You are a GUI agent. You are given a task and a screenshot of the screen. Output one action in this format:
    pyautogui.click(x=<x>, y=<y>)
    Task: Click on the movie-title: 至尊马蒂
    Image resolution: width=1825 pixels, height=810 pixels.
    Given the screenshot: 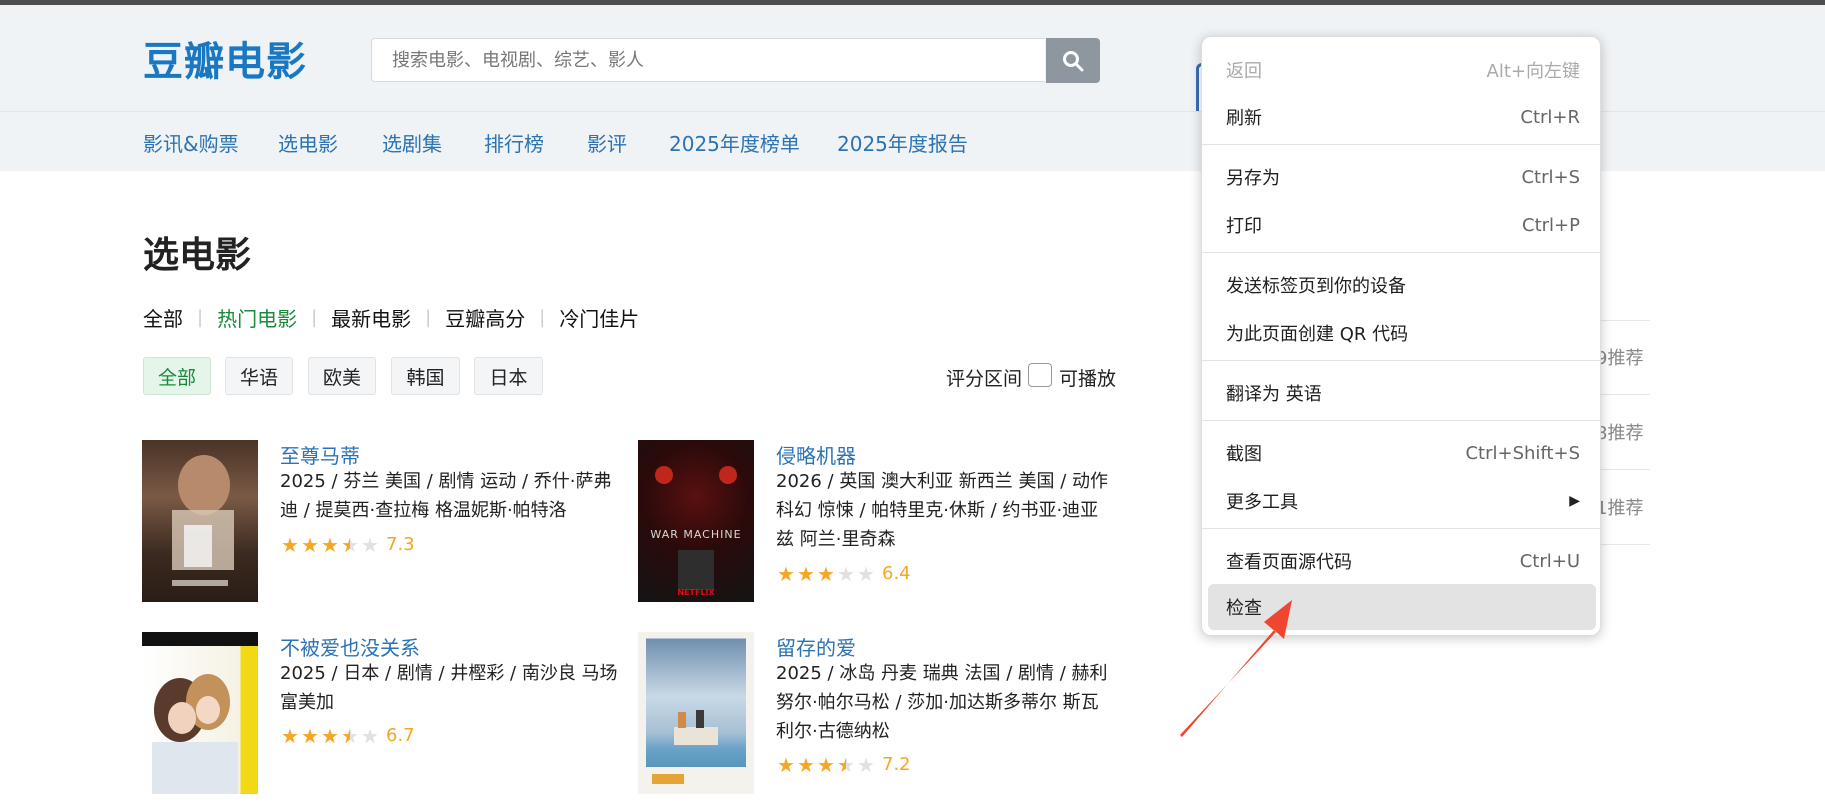 What is the action you would take?
    pyautogui.click(x=320, y=454)
    